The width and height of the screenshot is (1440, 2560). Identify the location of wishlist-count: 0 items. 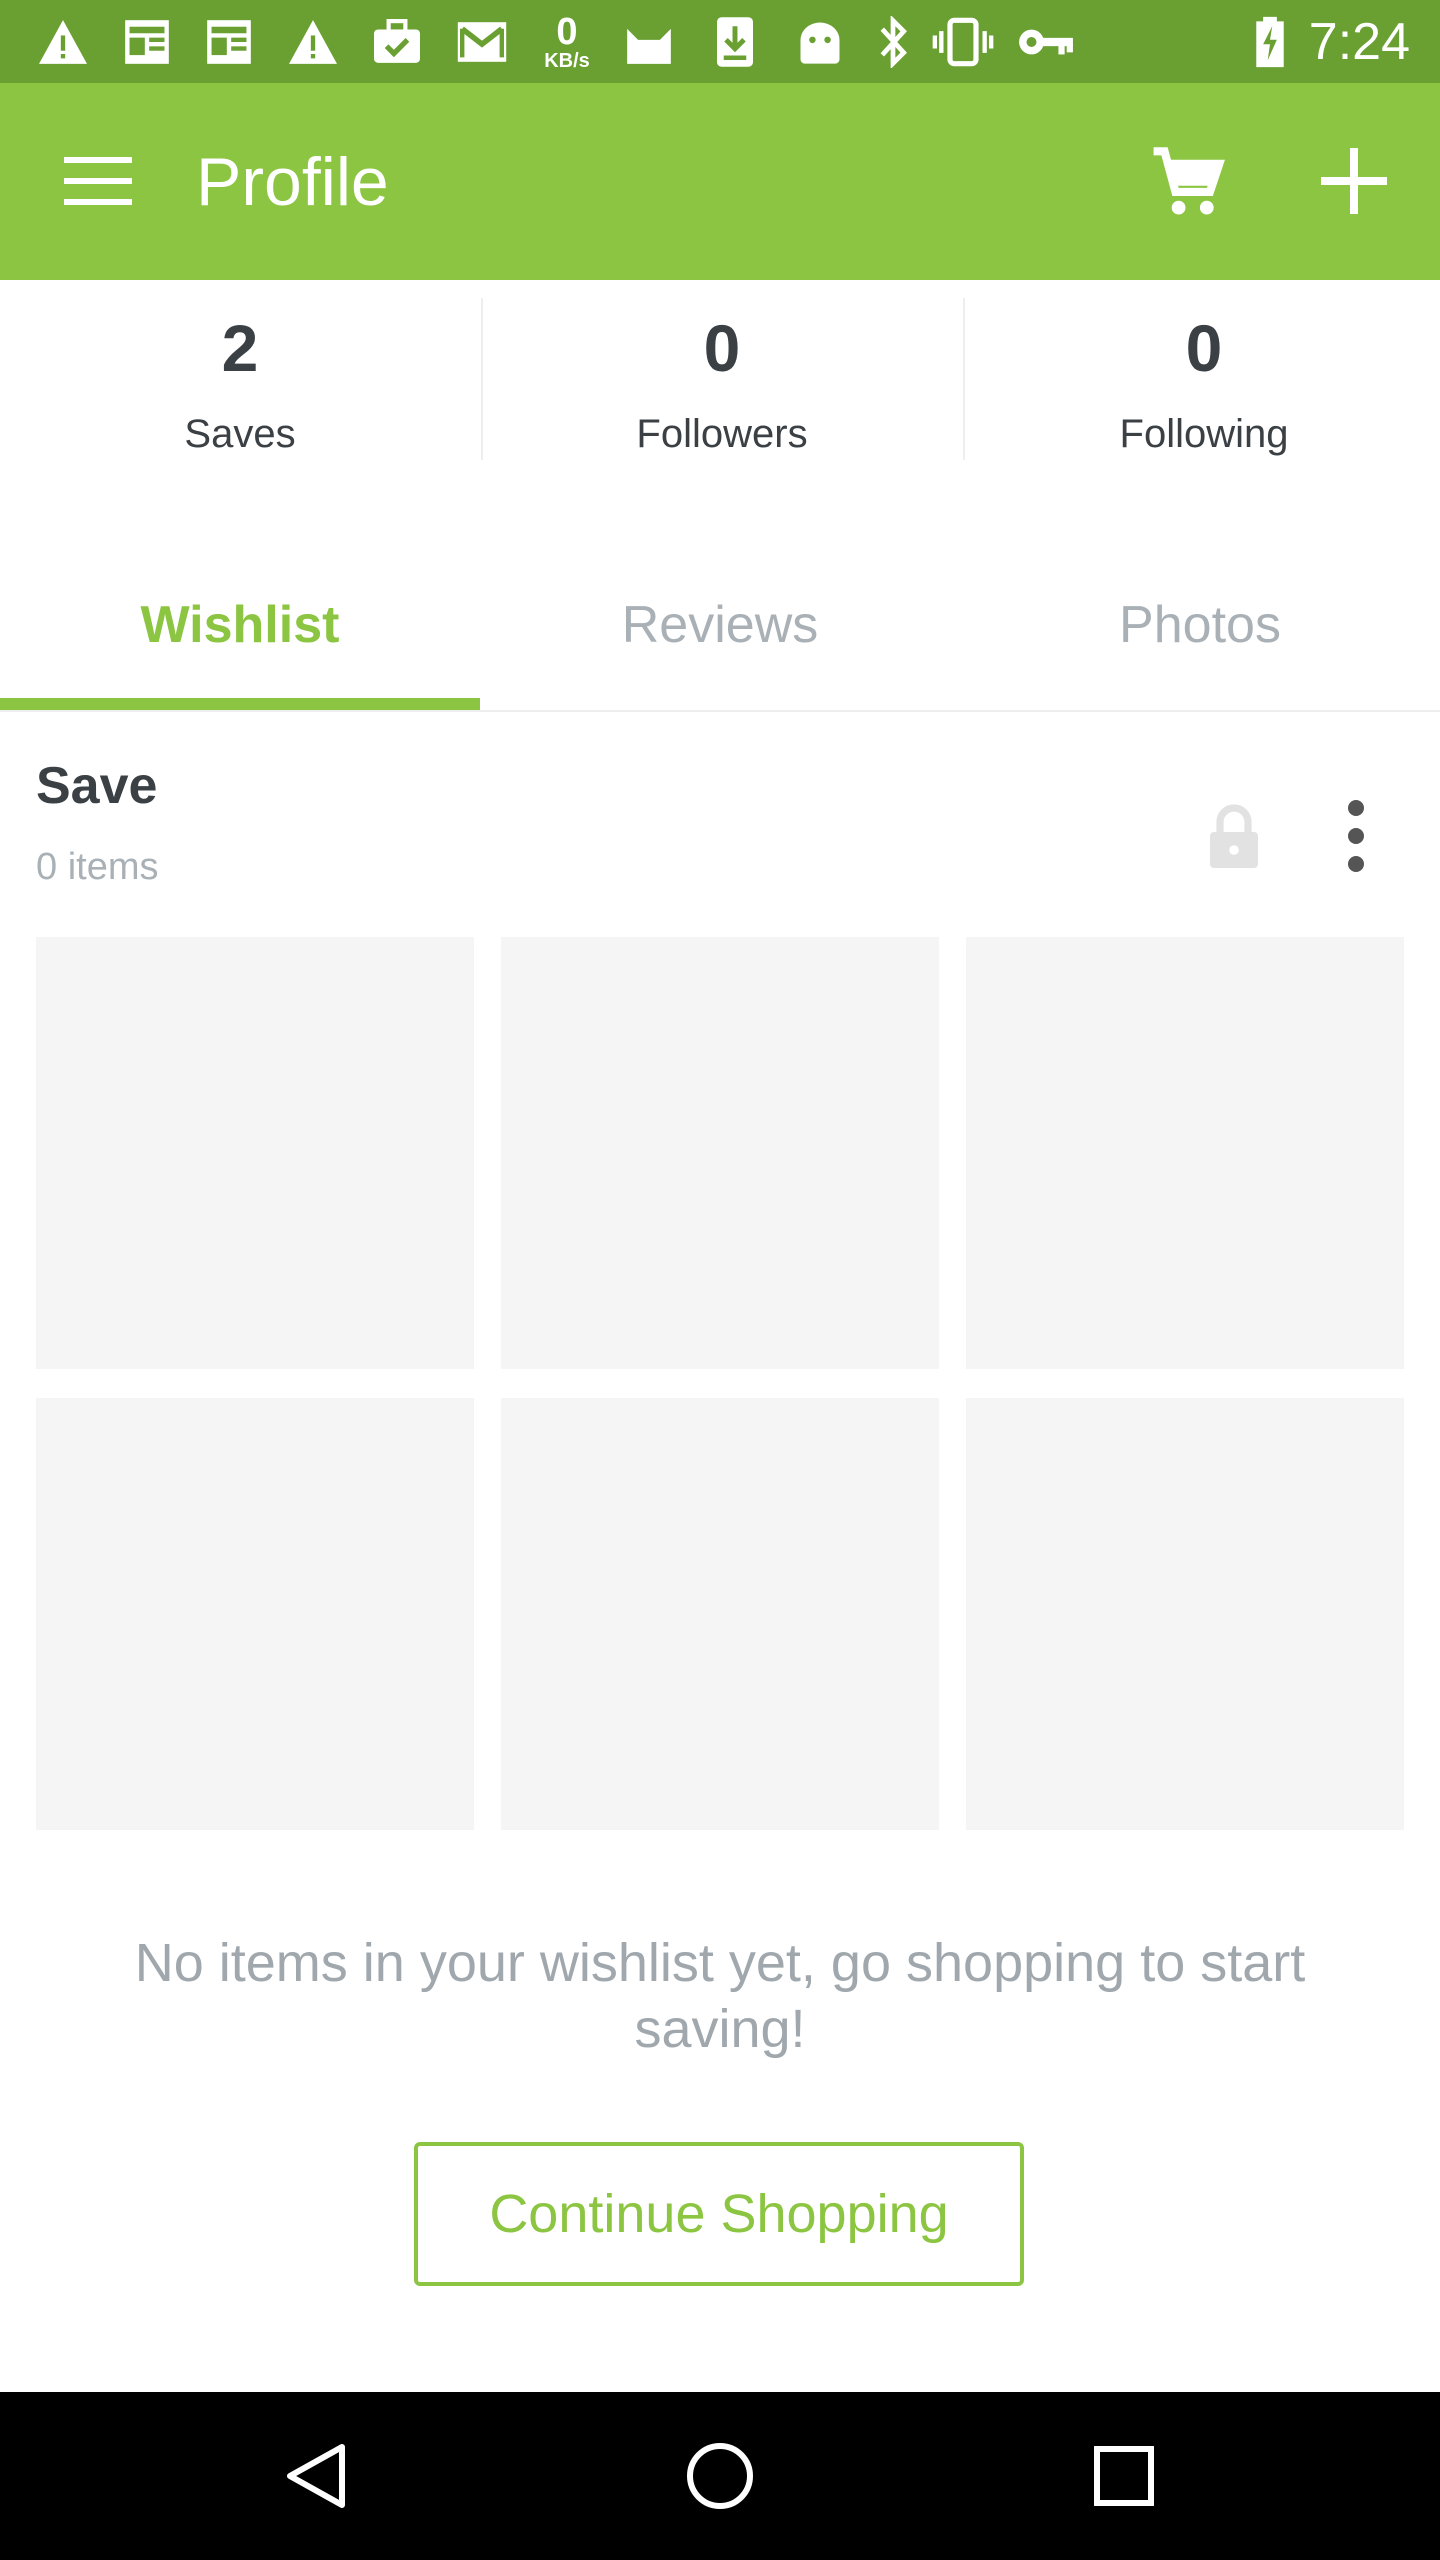
(97, 867).